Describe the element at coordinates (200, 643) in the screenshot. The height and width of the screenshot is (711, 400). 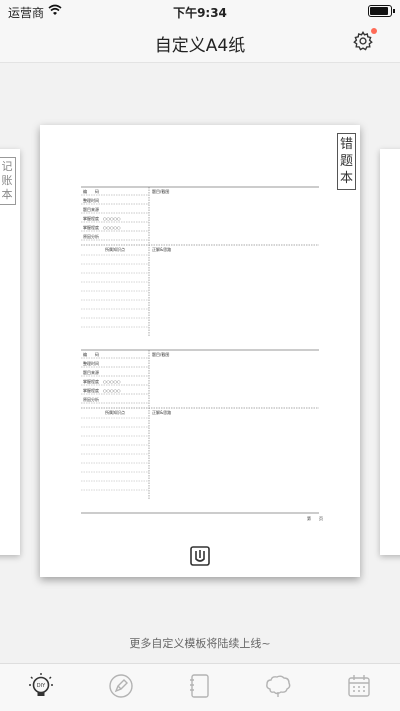
I see `more-templates-notice: 更多自定义模板将陆续上线~` at that location.